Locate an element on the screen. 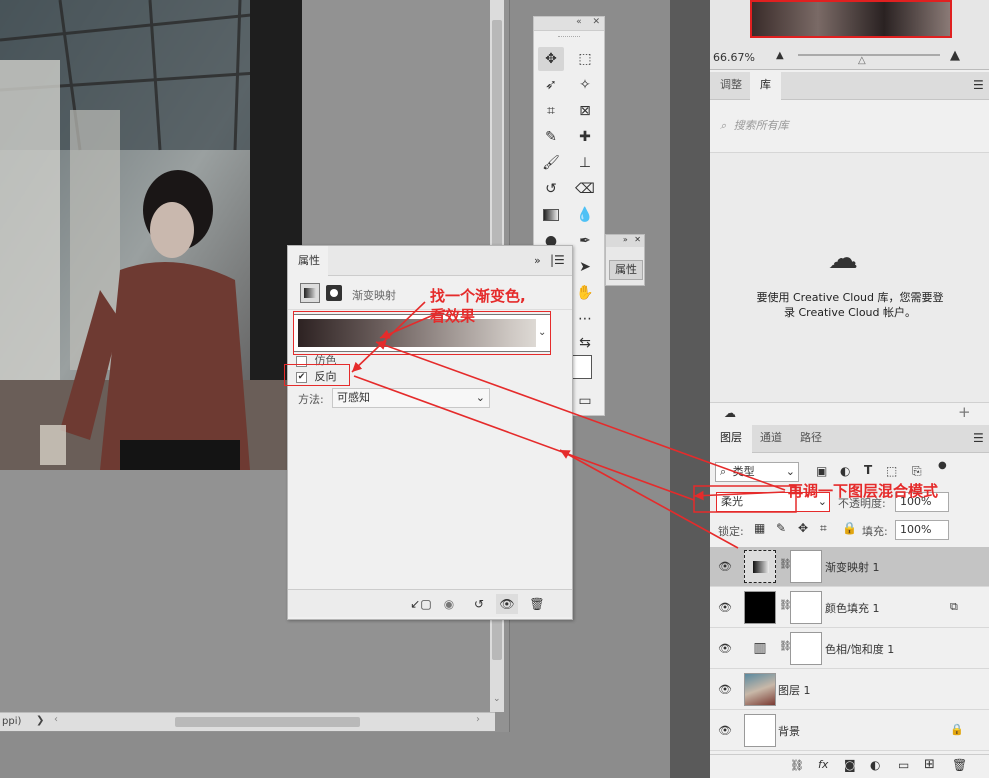 The height and width of the screenshot is (778, 989). crop-tool-icon: ⌗ is located at coordinates (551, 111).